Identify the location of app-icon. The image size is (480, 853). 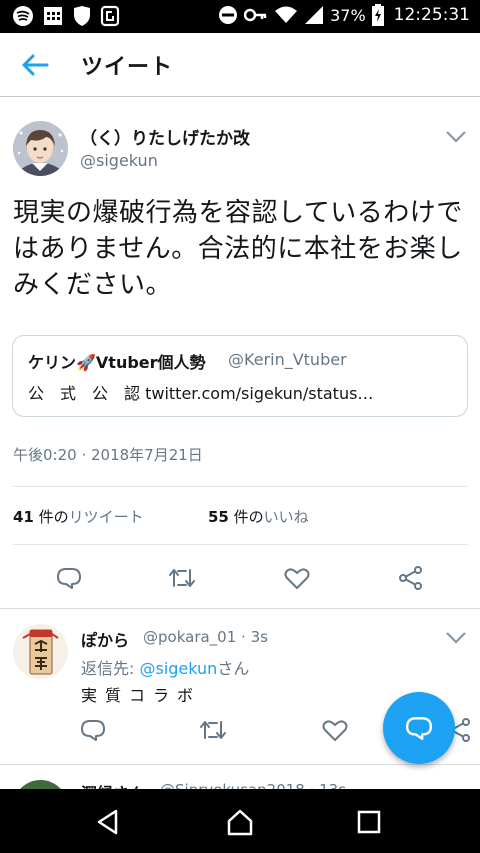
(110, 16).